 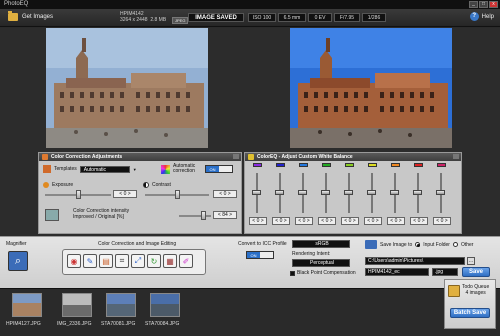 What do you see at coordinates (455, 244) in the screenshot?
I see `other-radio` at bounding box center [455, 244].